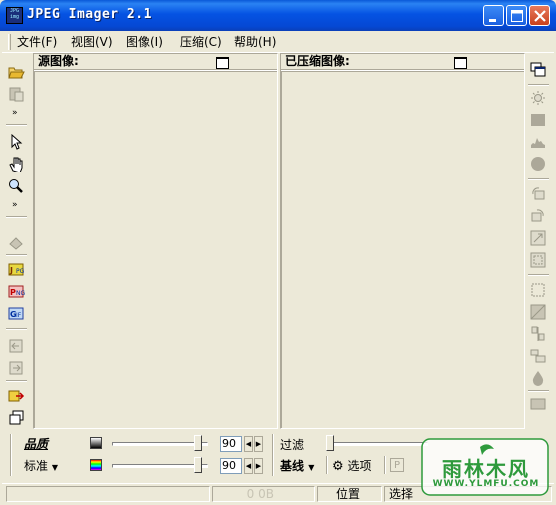  I want to click on resize-button, so click(538, 238).